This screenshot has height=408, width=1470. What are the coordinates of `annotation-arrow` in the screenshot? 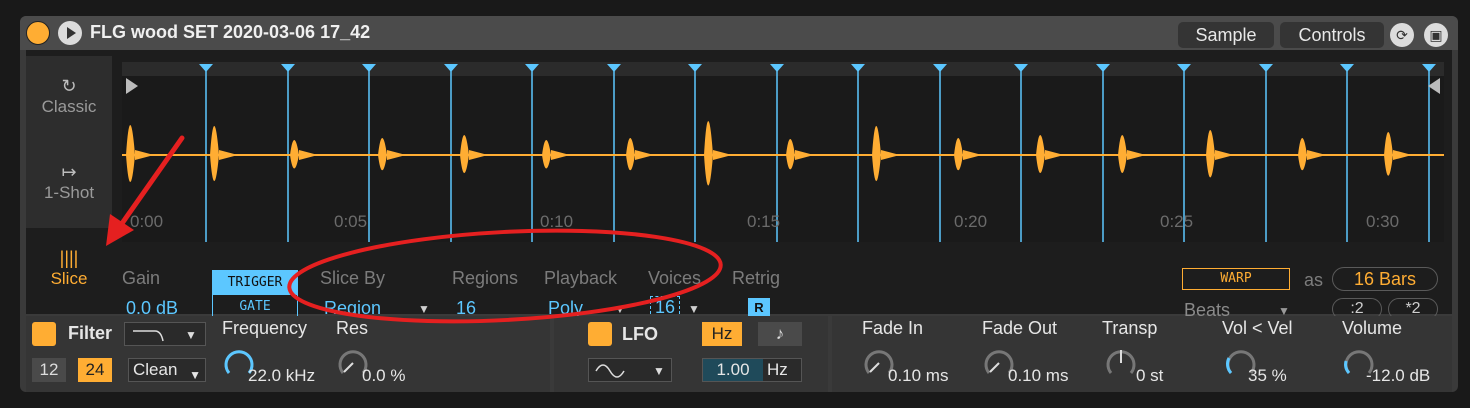 It's located at (149, 185).